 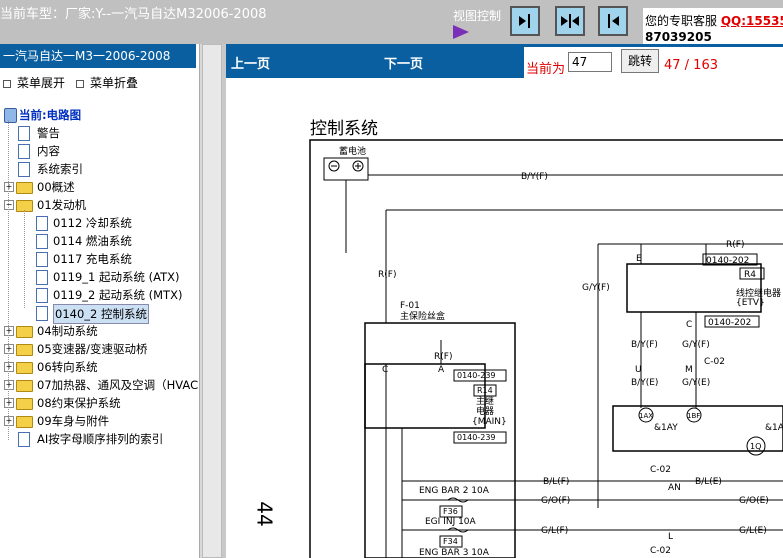 What do you see at coordinates (92, 223) in the screenshot?
I see `tree-item-label: 0112 冷却系统` at bounding box center [92, 223].